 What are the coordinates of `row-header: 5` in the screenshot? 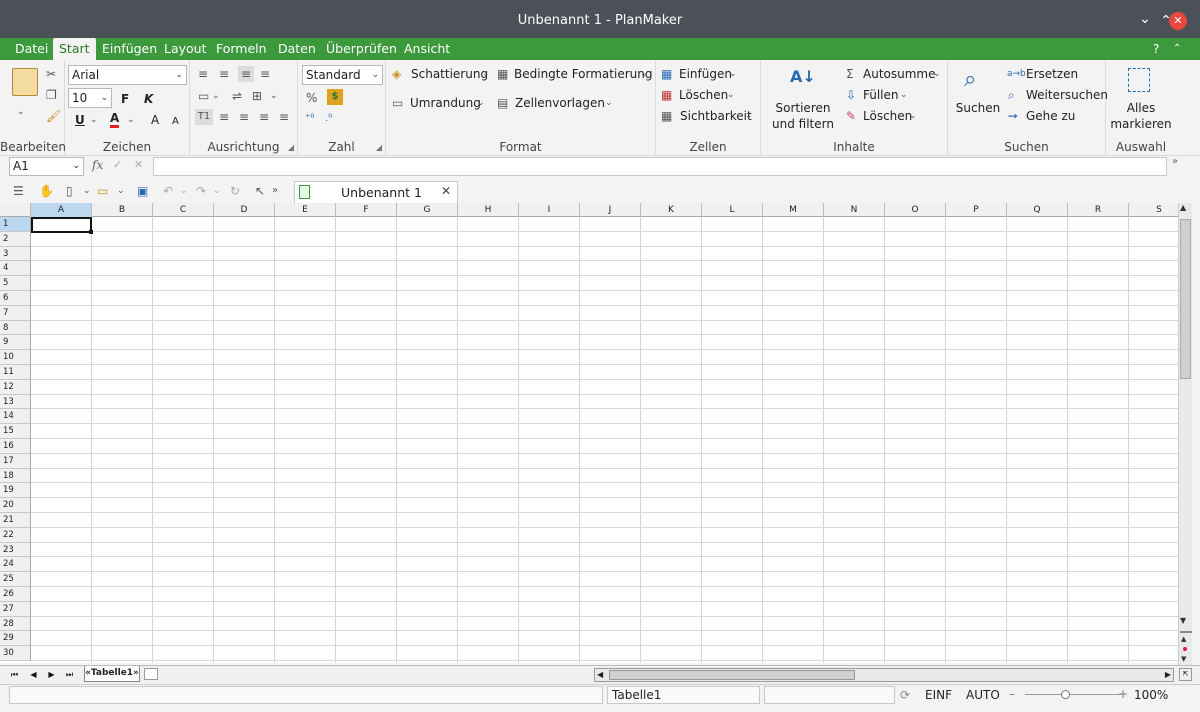 It's located at (15, 283).